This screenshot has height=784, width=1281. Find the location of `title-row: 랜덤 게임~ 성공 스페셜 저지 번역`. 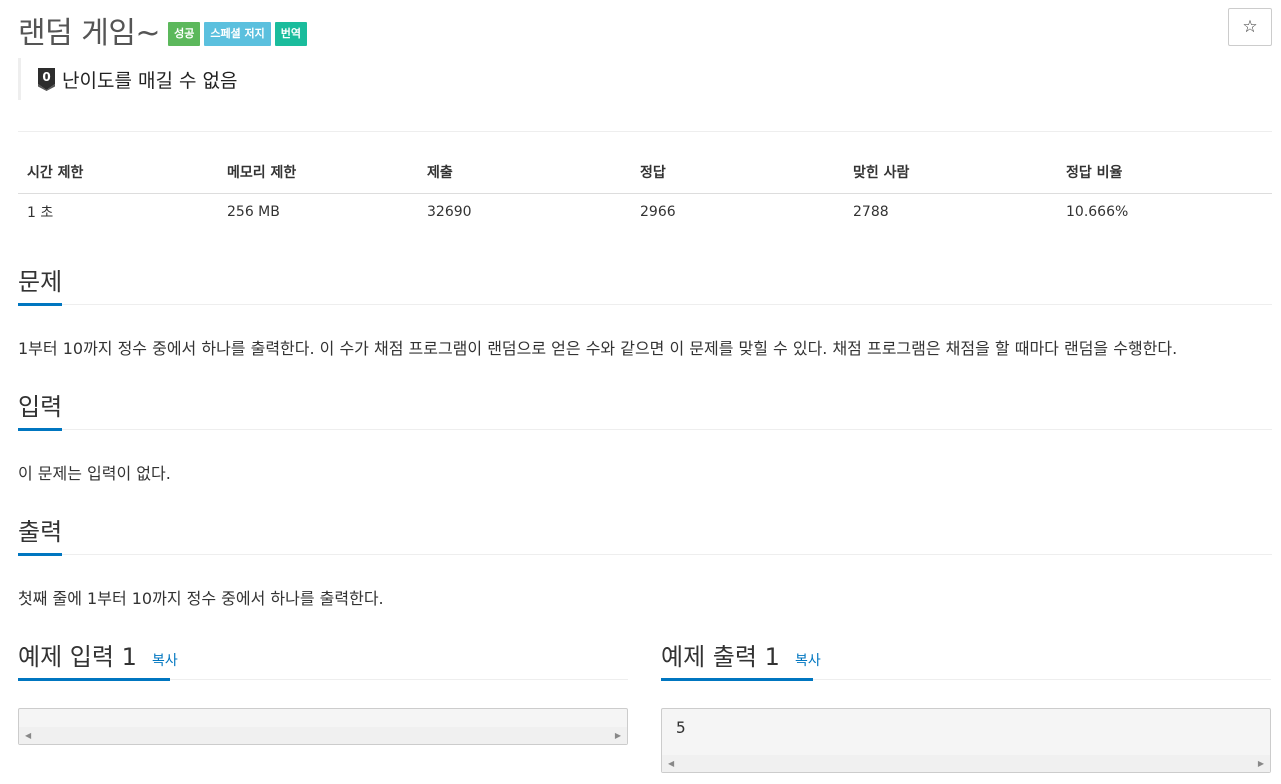

title-row: 랜덤 게임~ 성공 스페셜 저지 번역 is located at coordinates (163, 30).